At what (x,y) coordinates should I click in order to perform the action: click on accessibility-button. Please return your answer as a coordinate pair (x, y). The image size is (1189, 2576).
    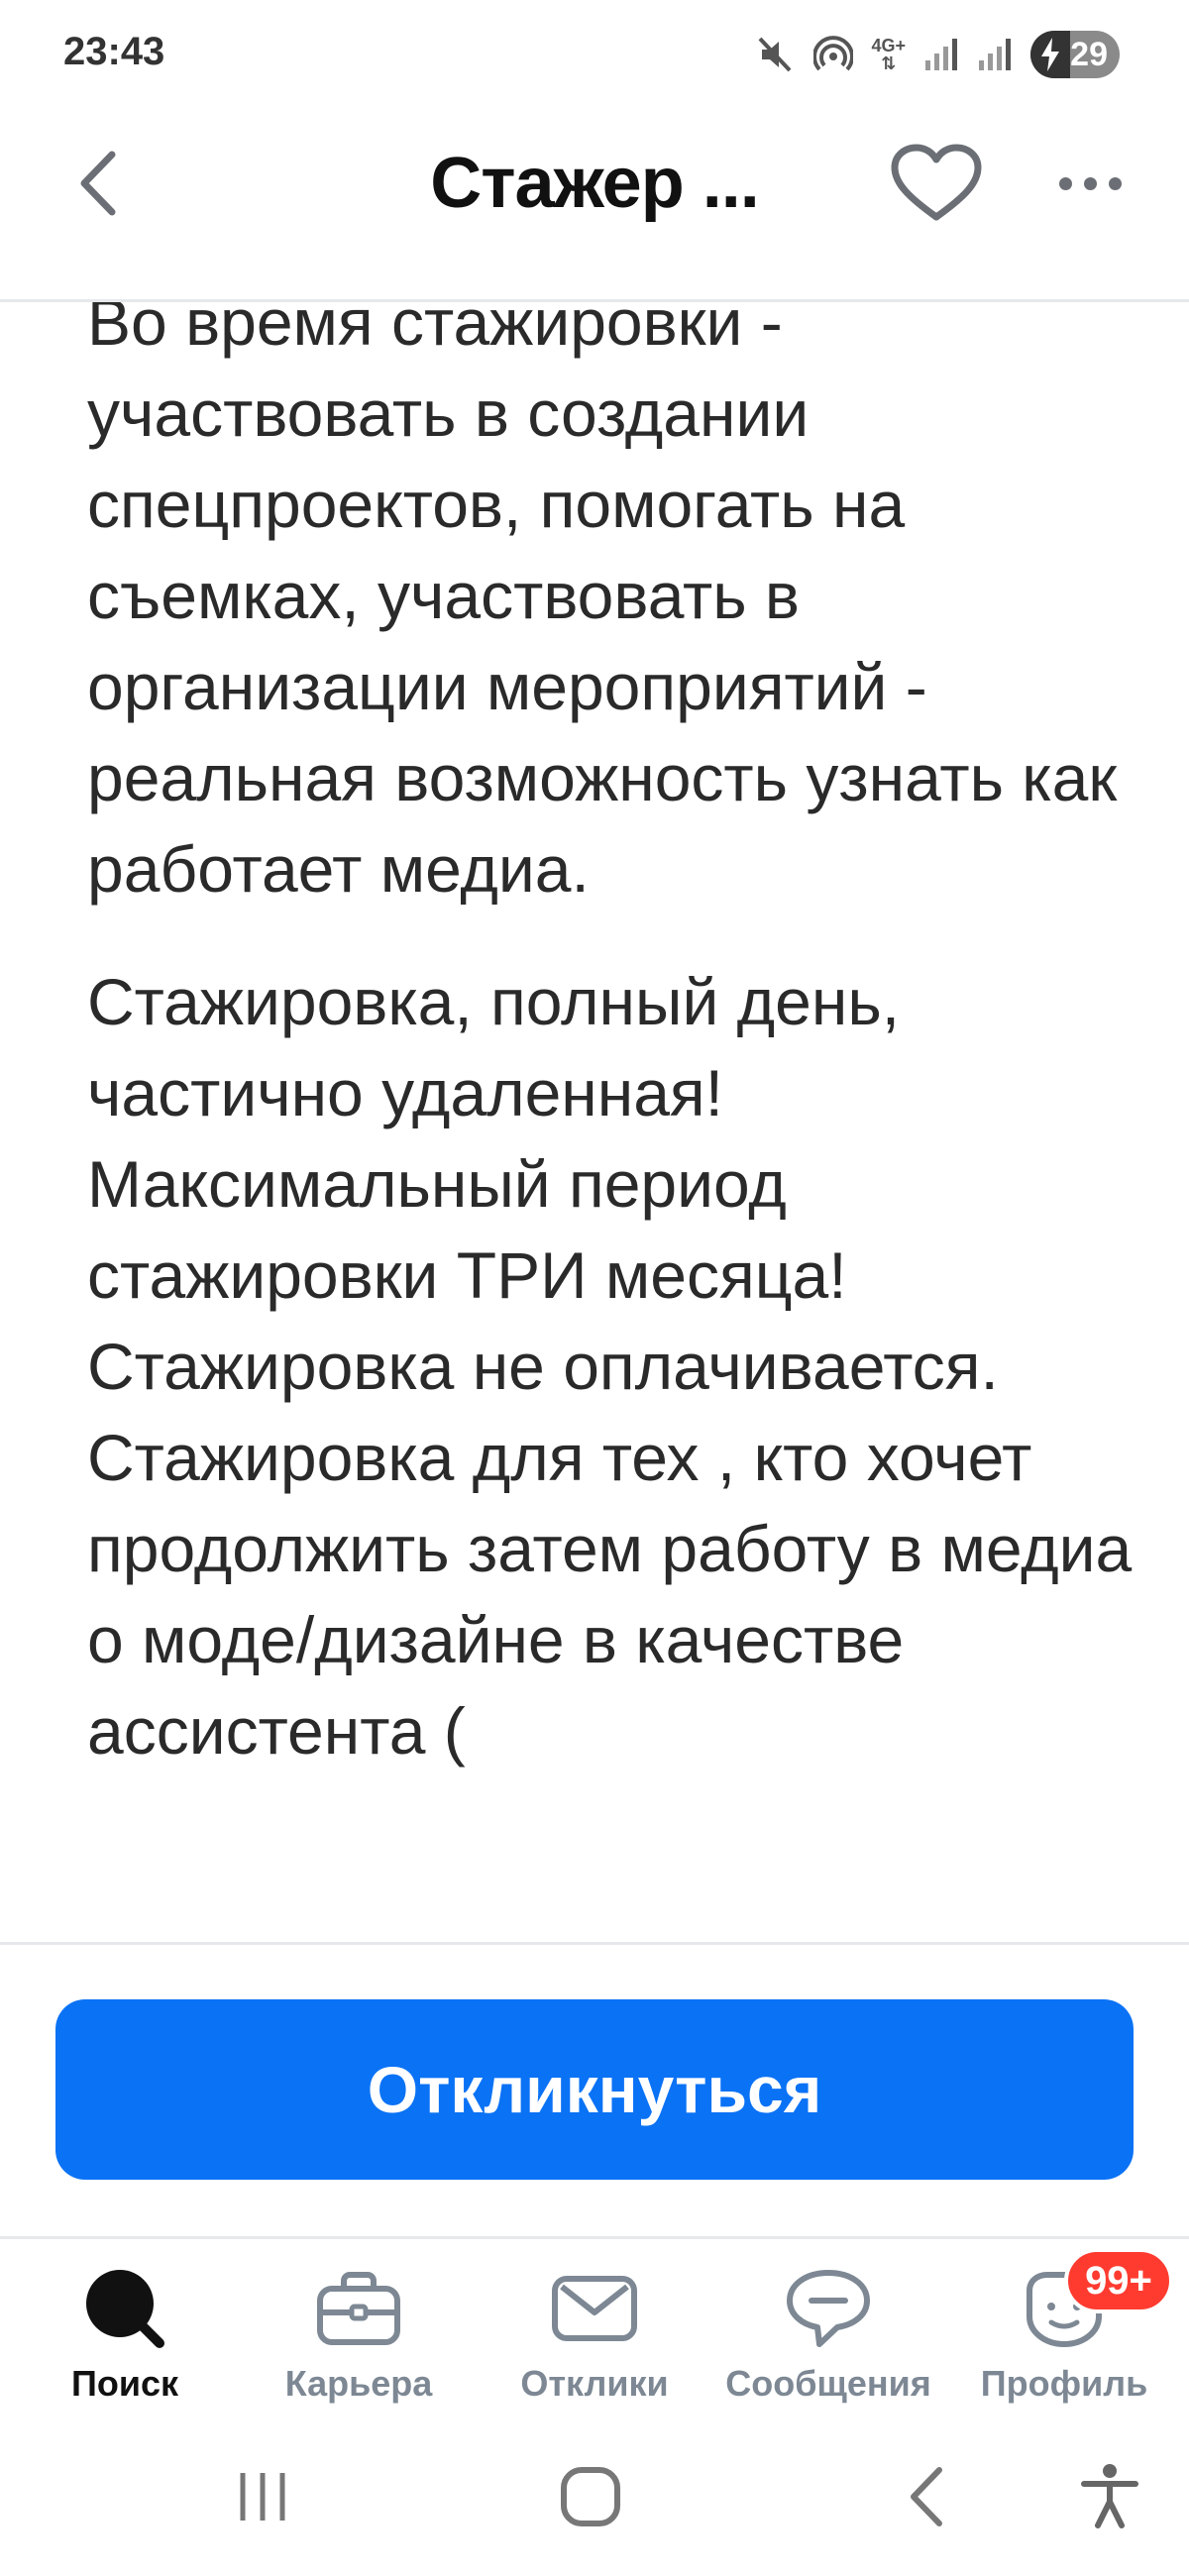
    Looking at the image, I should click on (1109, 2496).